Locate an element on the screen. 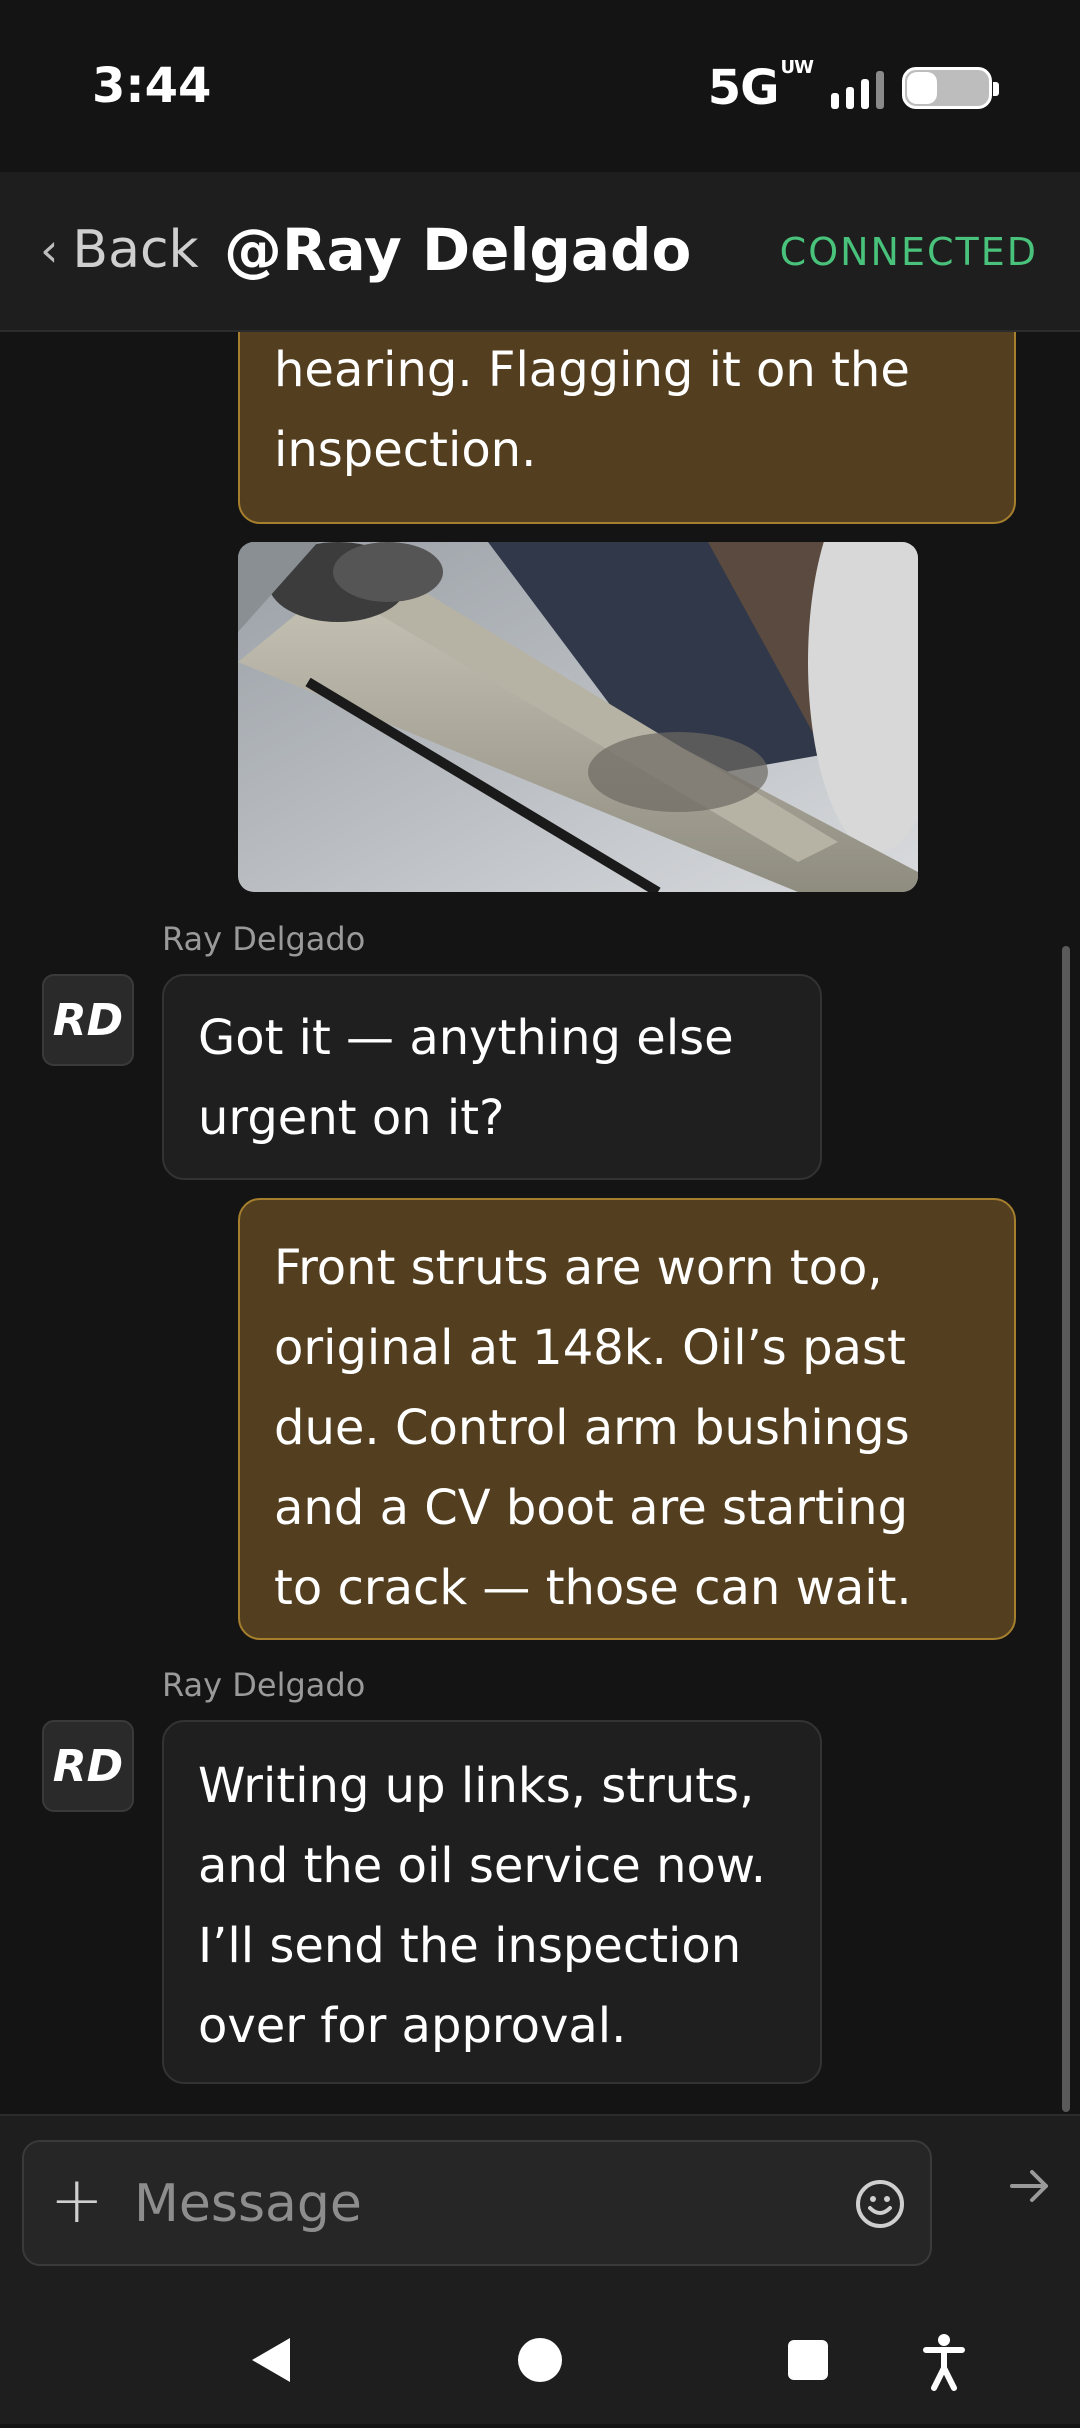  message-composer: + Message is located at coordinates (540, 2209).